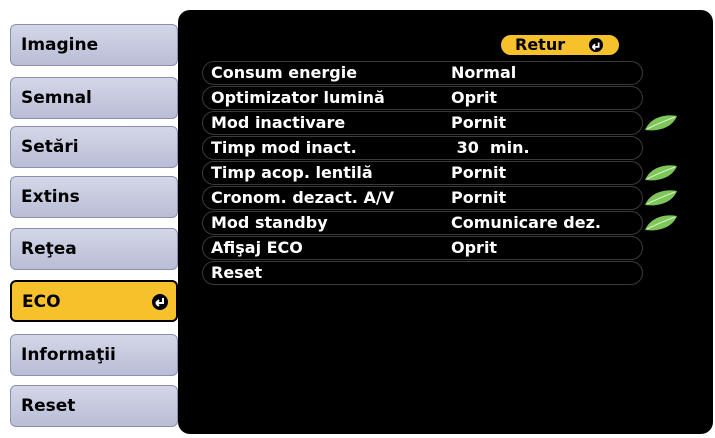  What do you see at coordinates (422, 273) in the screenshot?
I see `setting-row-reset: Reset` at bounding box center [422, 273].